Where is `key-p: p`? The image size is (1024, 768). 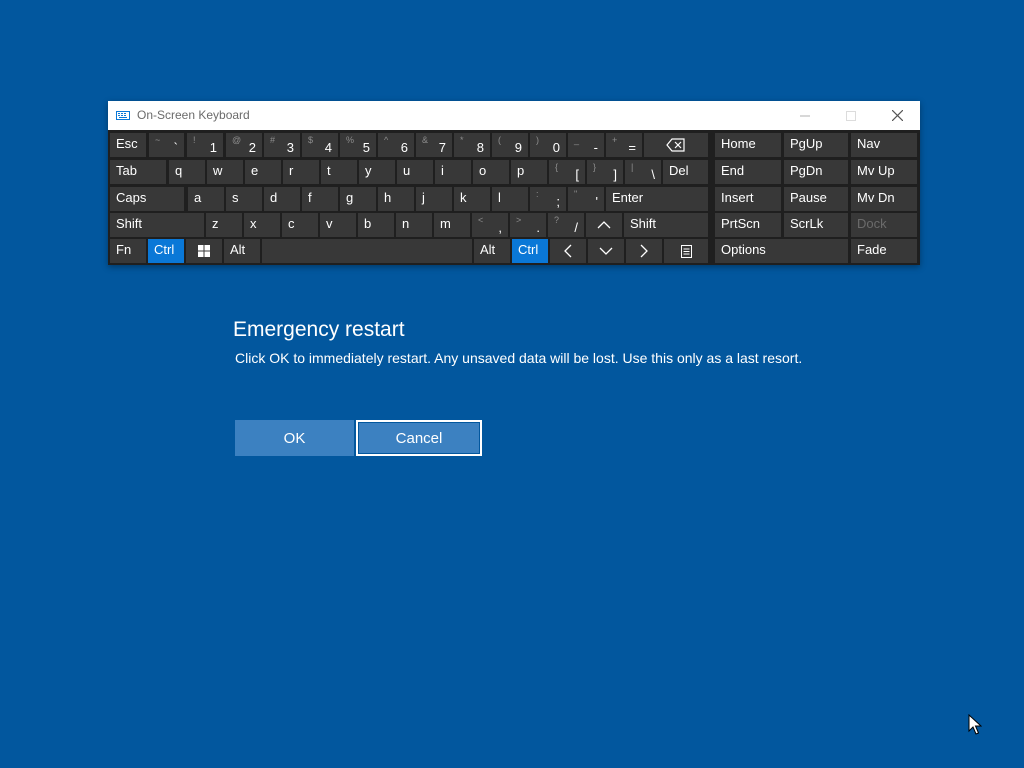 key-p: p is located at coordinates (529, 172).